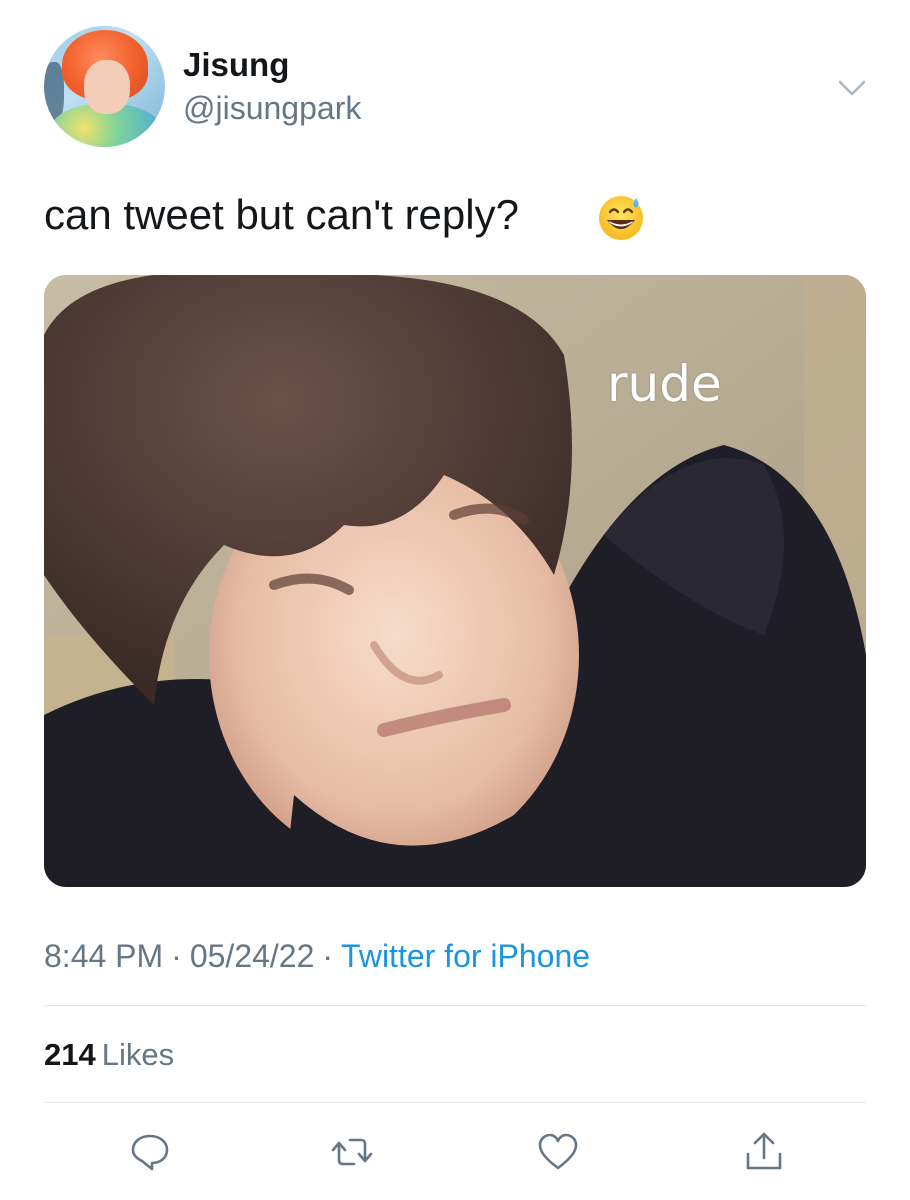  I want to click on tweet-meta: 8:44 PM · 05/24/22 · Twitter for iPhone, so click(317, 956).